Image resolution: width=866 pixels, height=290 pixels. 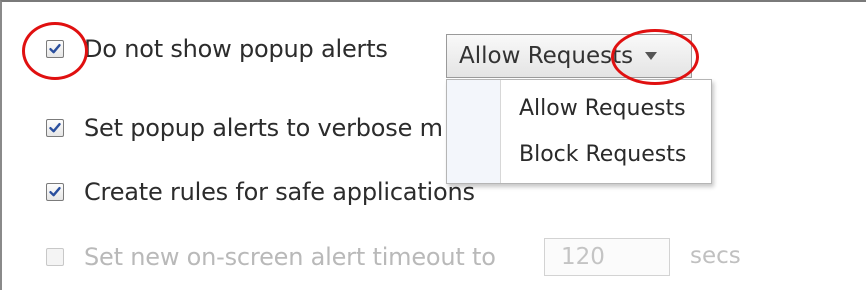 What do you see at coordinates (579, 131) in the screenshot?
I see `popup-action-menu: Allow Requests Block Requests` at bounding box center [579, 131].